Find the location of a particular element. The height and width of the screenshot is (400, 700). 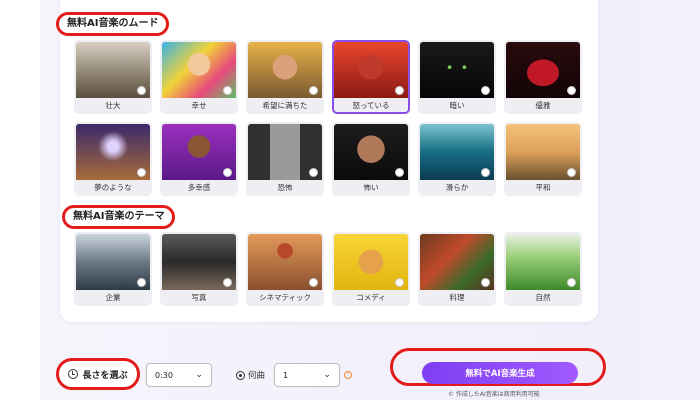

mood-euphoric-label: 多幸感 is located at coordinates (199, 187).